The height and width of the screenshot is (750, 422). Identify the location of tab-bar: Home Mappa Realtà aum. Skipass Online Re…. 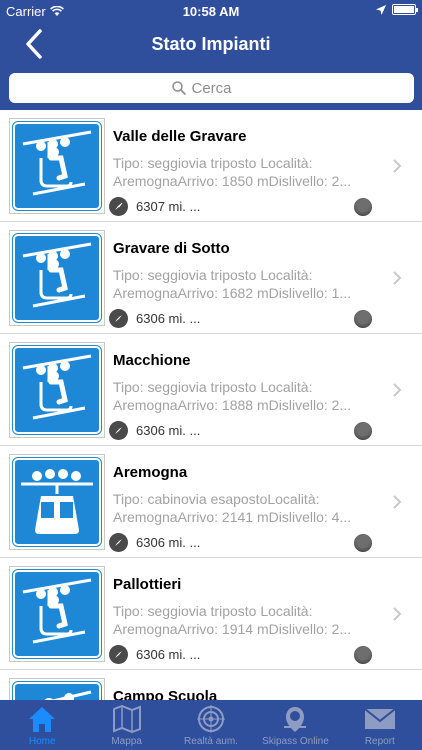
(211, 725).